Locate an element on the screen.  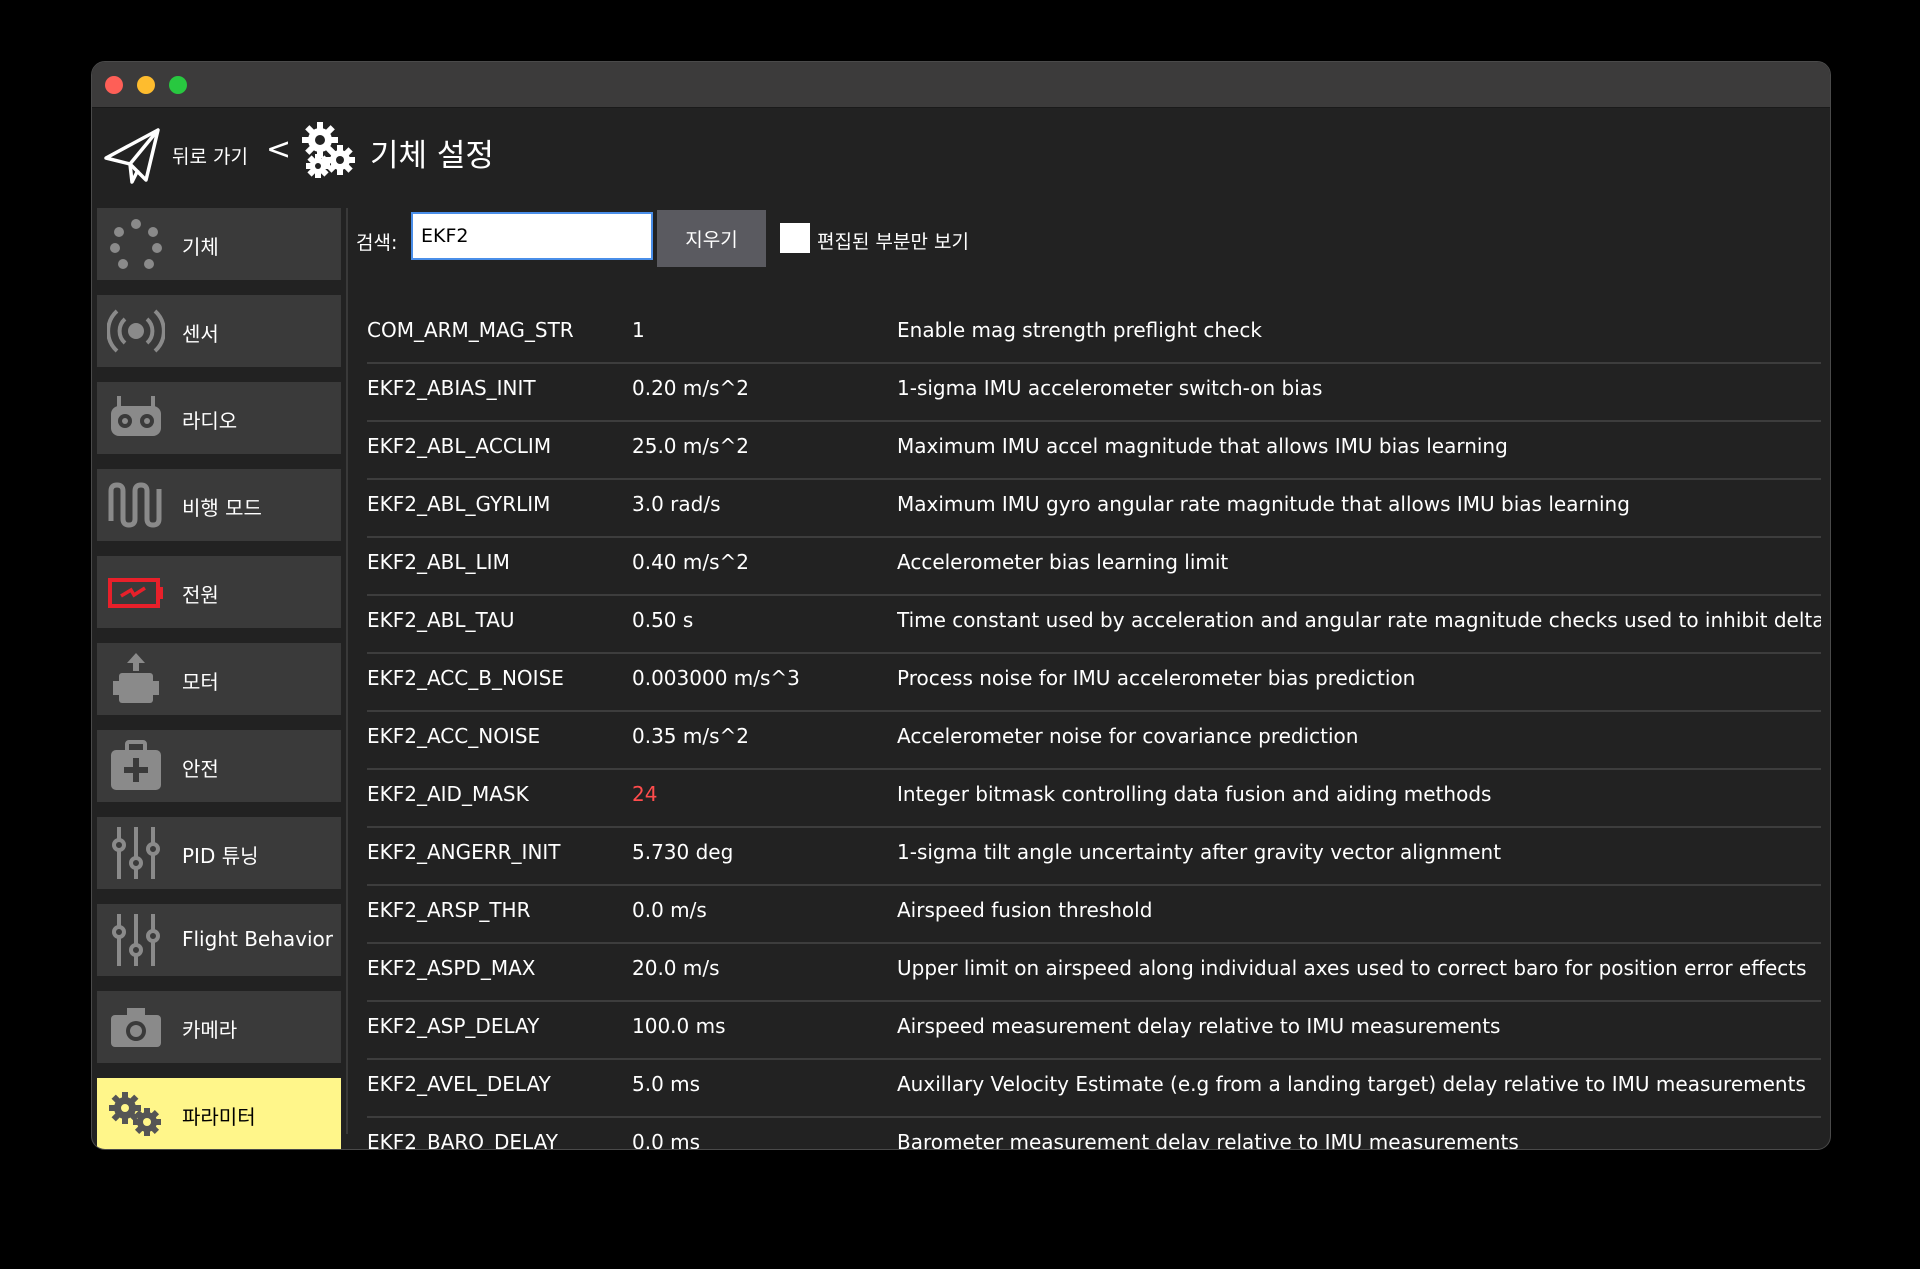
sidebar-item-label: Flight Behavior is located at coordinates (257, 939).